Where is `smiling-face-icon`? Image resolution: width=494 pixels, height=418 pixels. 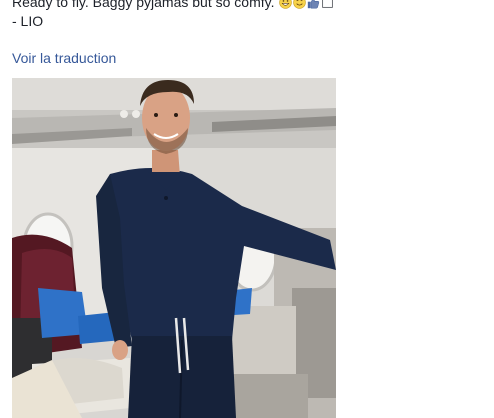 smiling-face-icon is located at coordinates (300, 4).